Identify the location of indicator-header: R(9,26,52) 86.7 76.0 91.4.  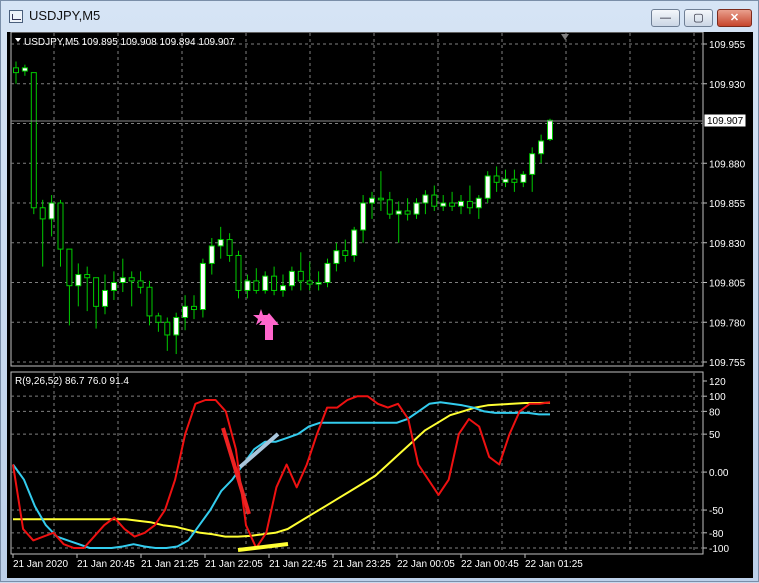
(72, 381).